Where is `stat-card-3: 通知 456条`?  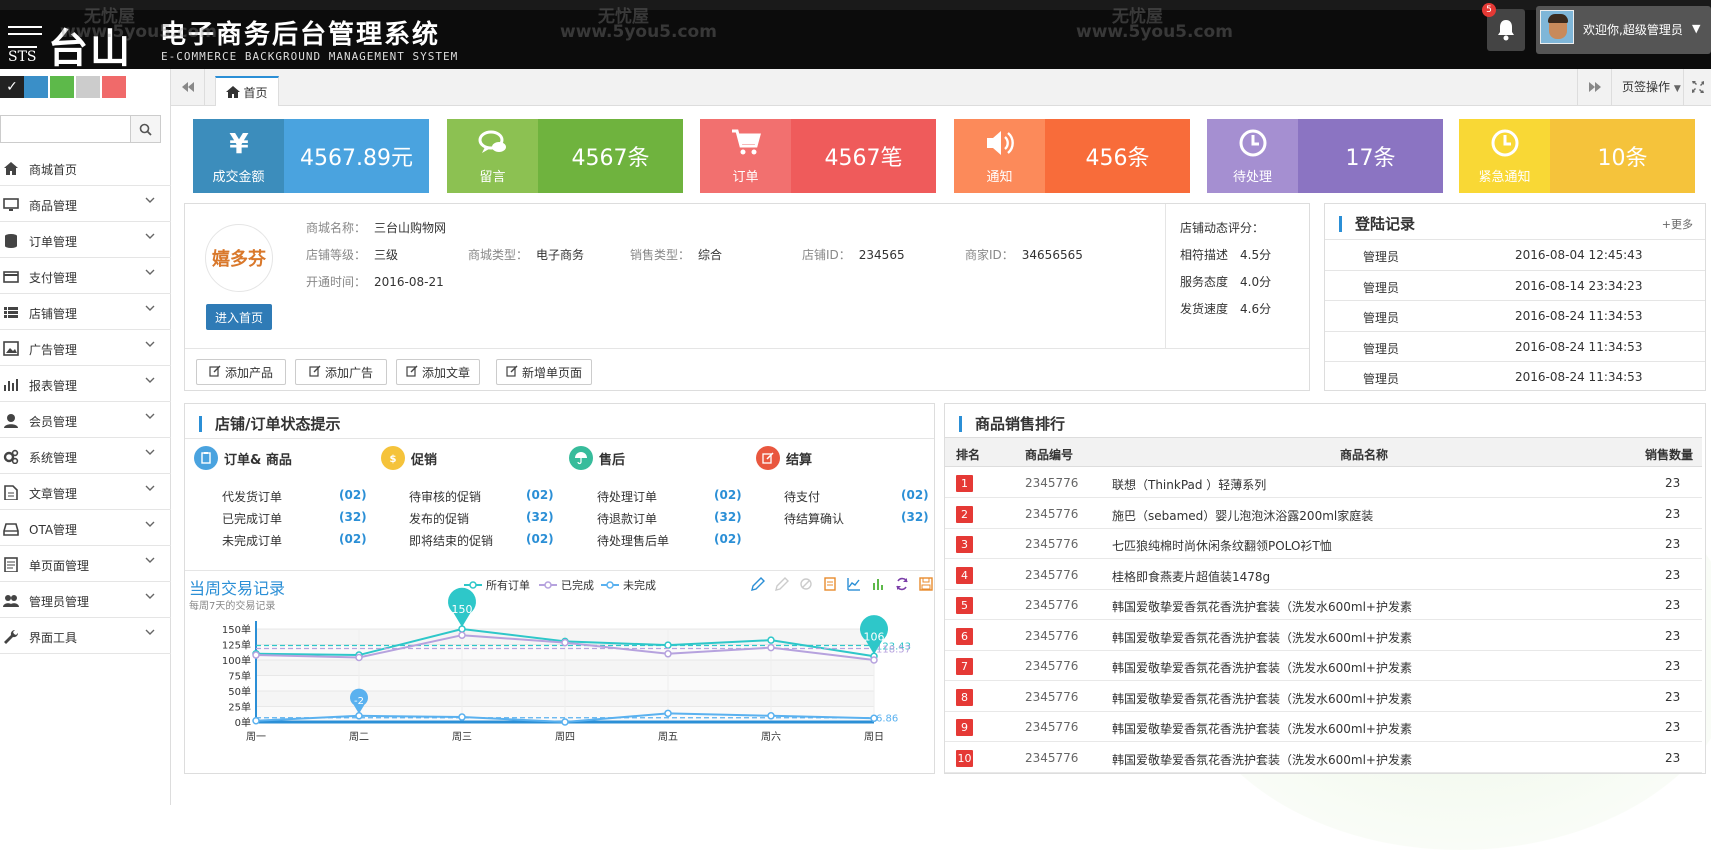
stat-card-3: 通知 456条 is located at coordinates (1072, 156).